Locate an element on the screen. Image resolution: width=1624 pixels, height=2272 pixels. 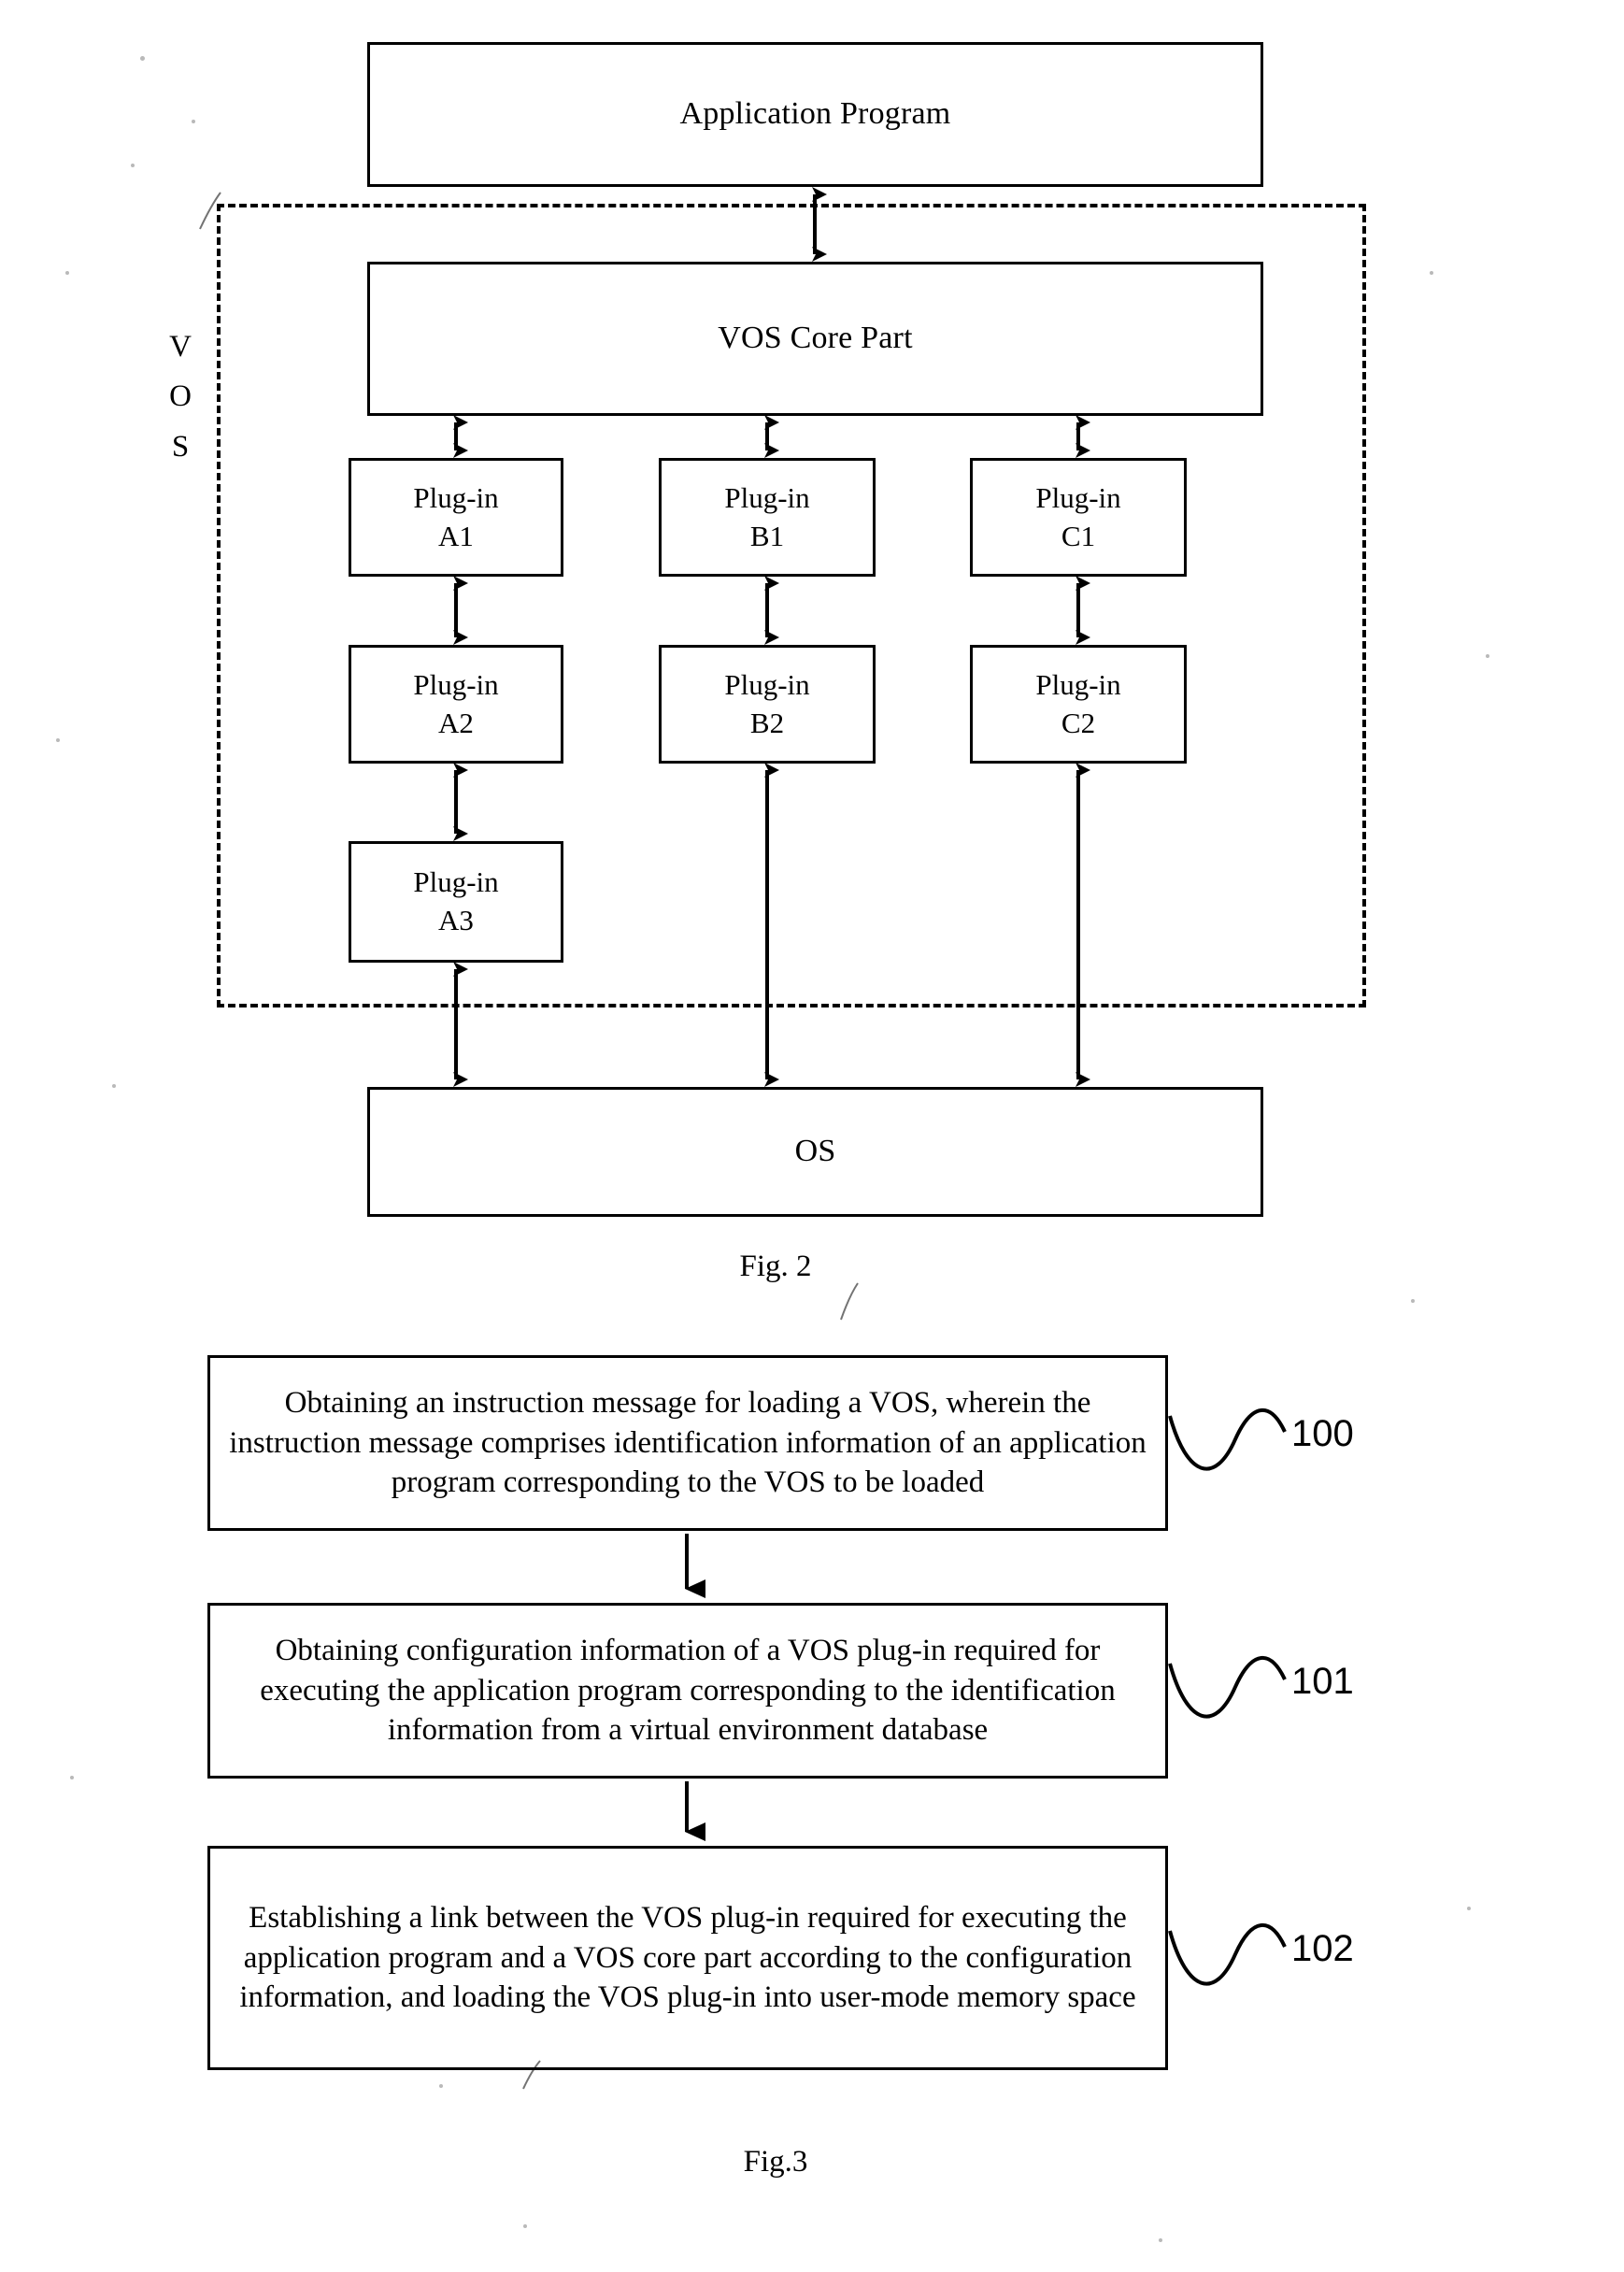
application-program-label: Application Program is located at coordinates (815, 114).